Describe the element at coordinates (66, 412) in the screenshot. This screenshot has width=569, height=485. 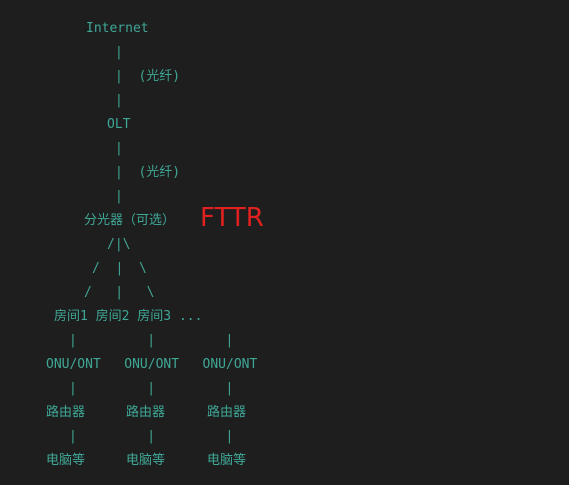
I see `router-label-1: 路由器` at that location.